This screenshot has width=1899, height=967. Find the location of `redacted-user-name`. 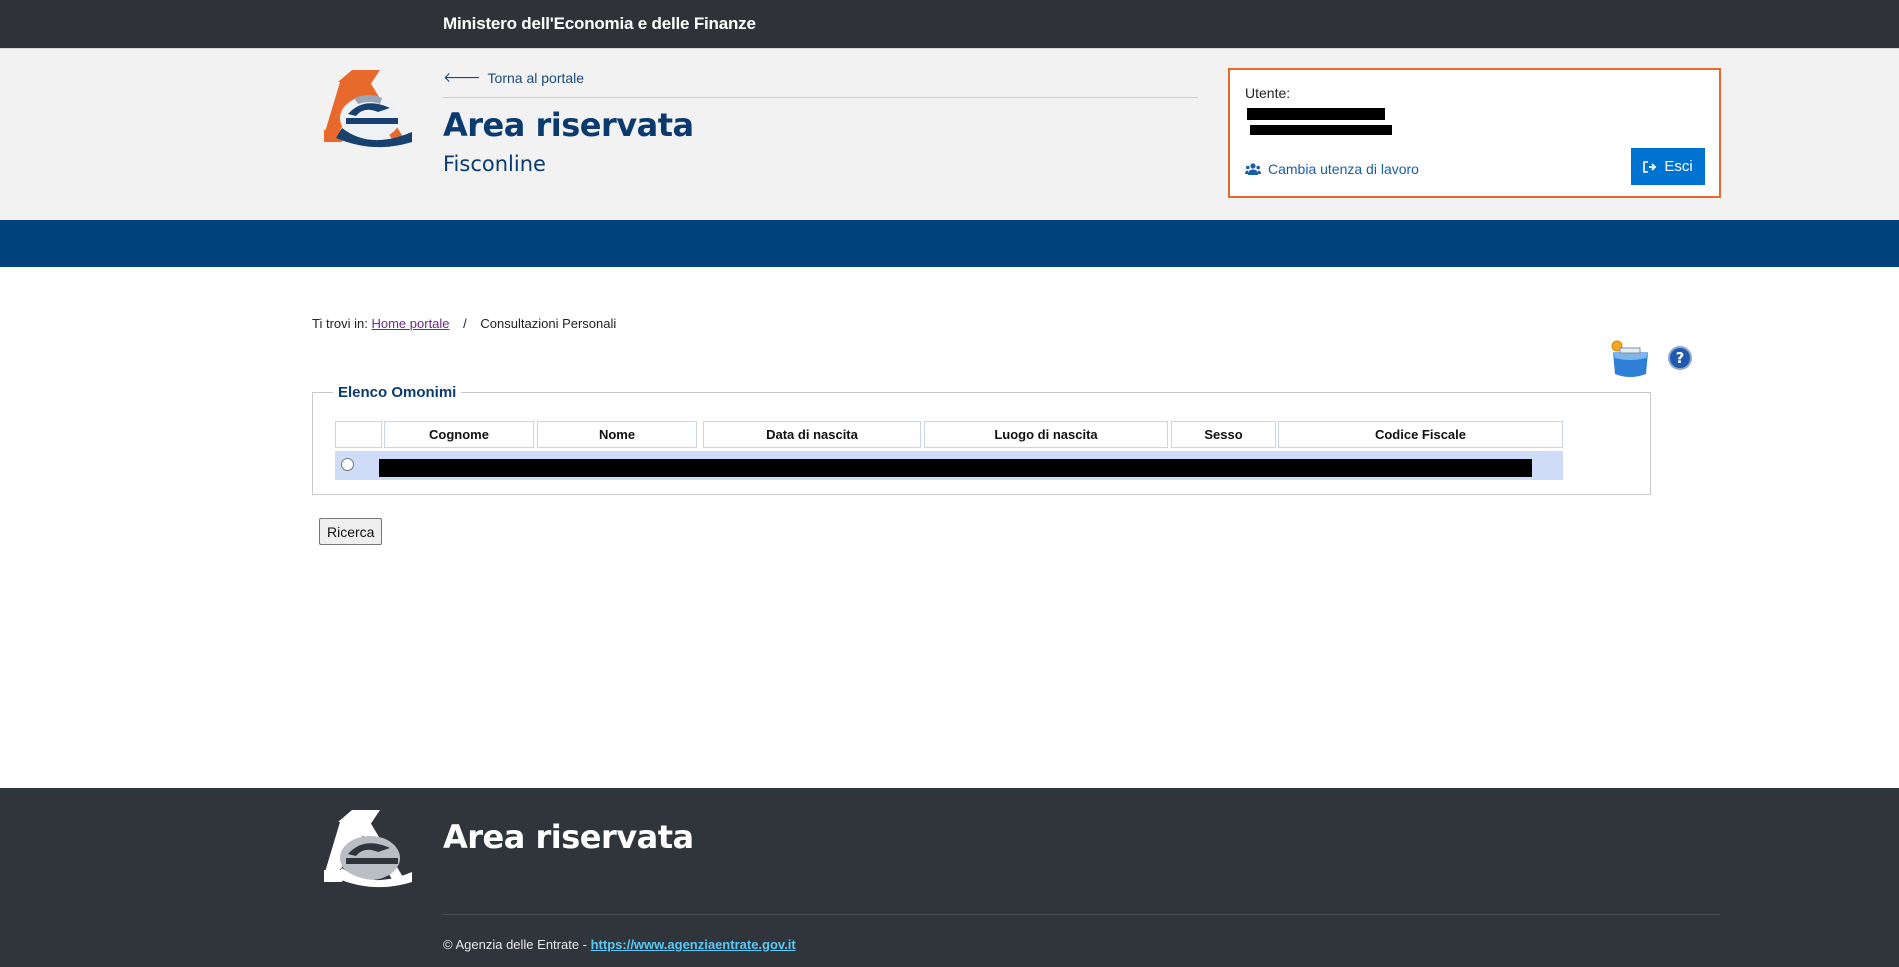

redacted-user-name is located at coordinates (1321, 130).